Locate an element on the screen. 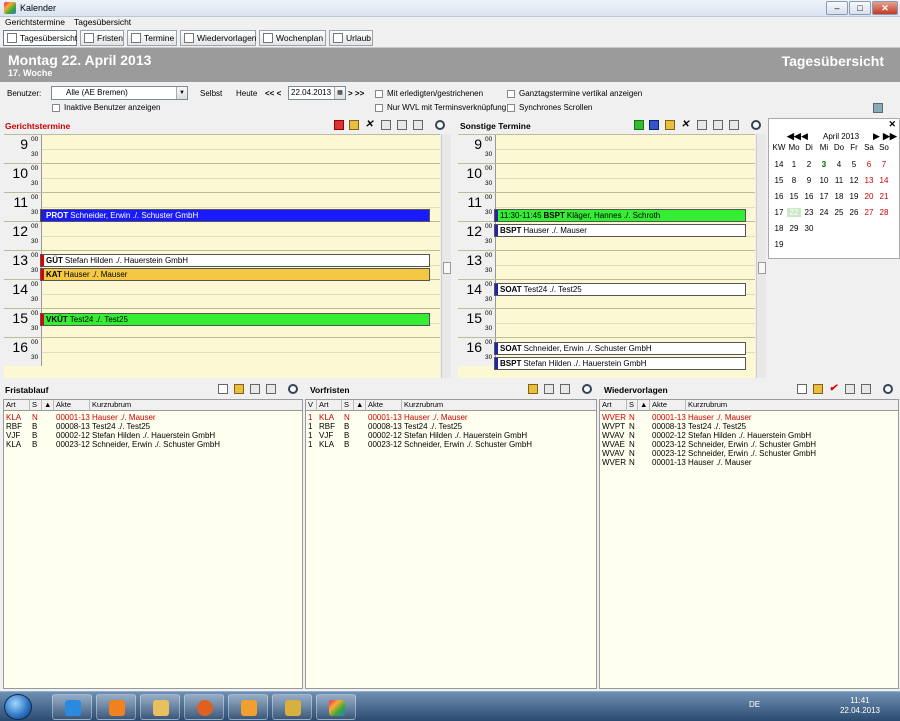 The image size is (900, 721). minical-day: 14 is located at coordinates (884, 180).